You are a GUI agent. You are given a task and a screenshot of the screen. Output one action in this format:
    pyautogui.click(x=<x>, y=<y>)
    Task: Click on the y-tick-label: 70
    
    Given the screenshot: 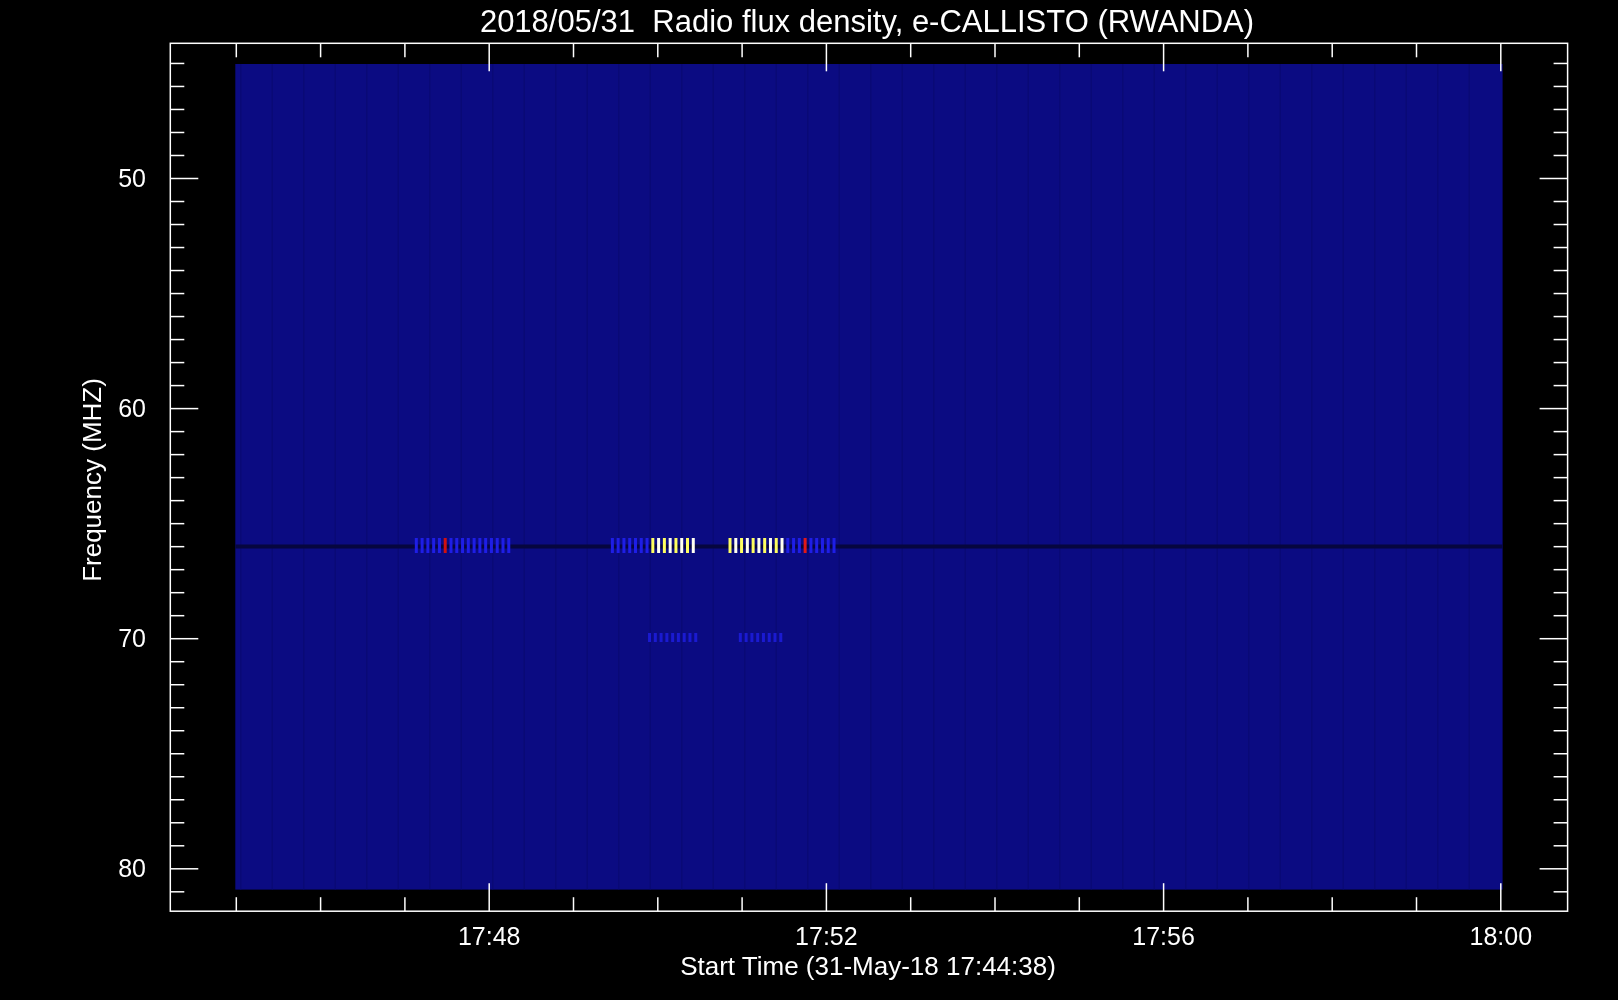 What is the action you would take?
    pyautogui.click(x=132, y=638)
    